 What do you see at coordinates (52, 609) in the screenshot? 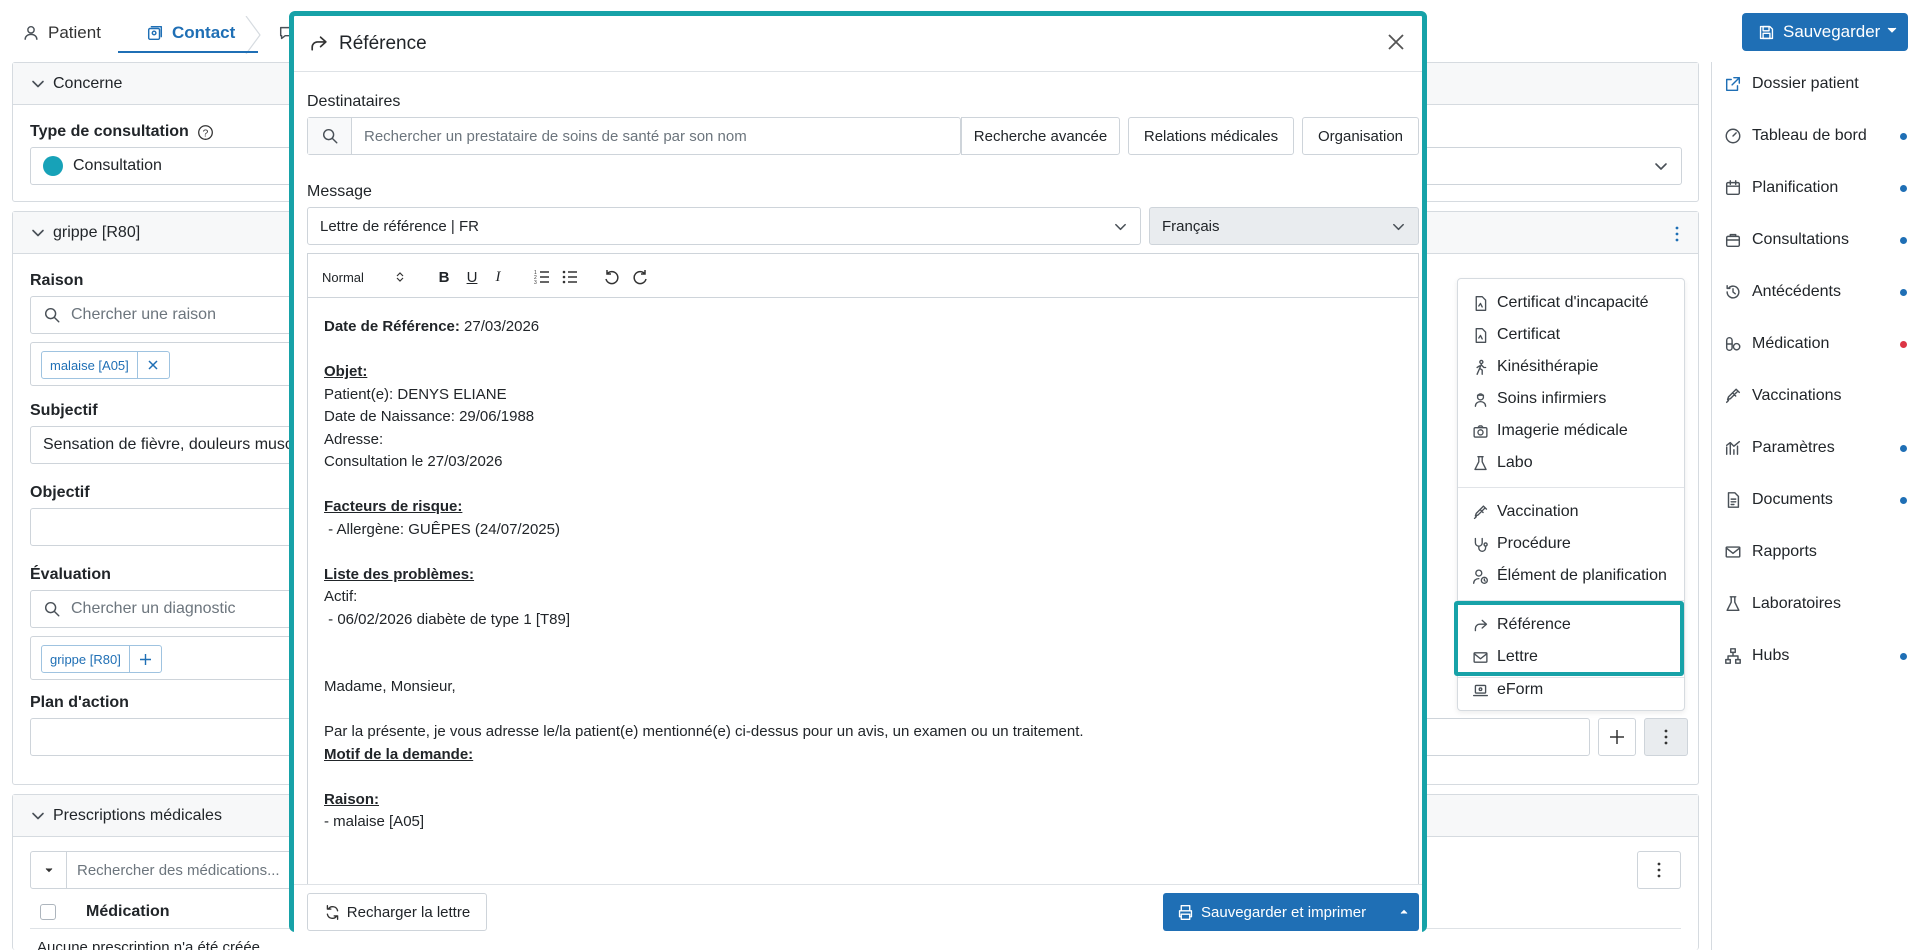
I see `search-icon` at bounding box center [52, 609].